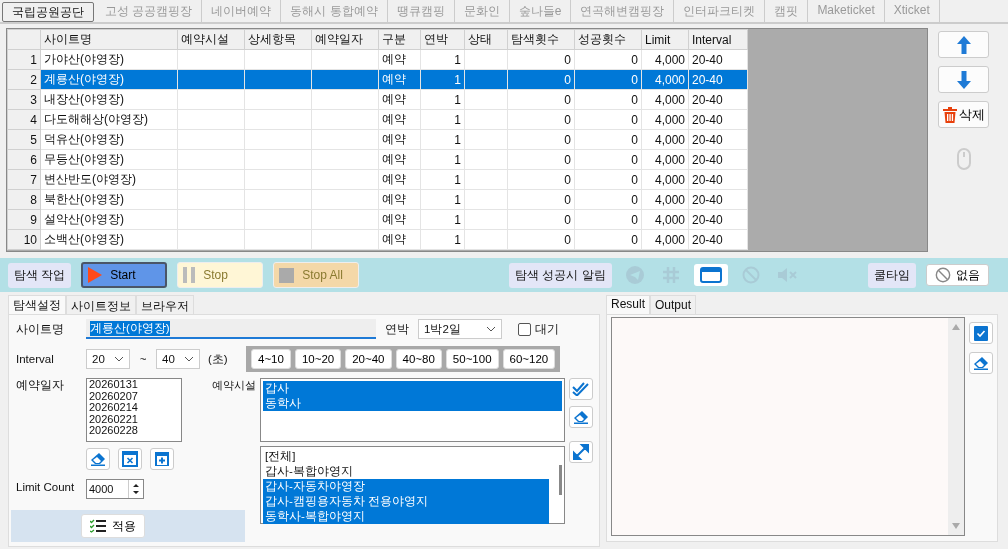 The image size is (1008, 549). I want to click on check-all-button, so click(581, 389).